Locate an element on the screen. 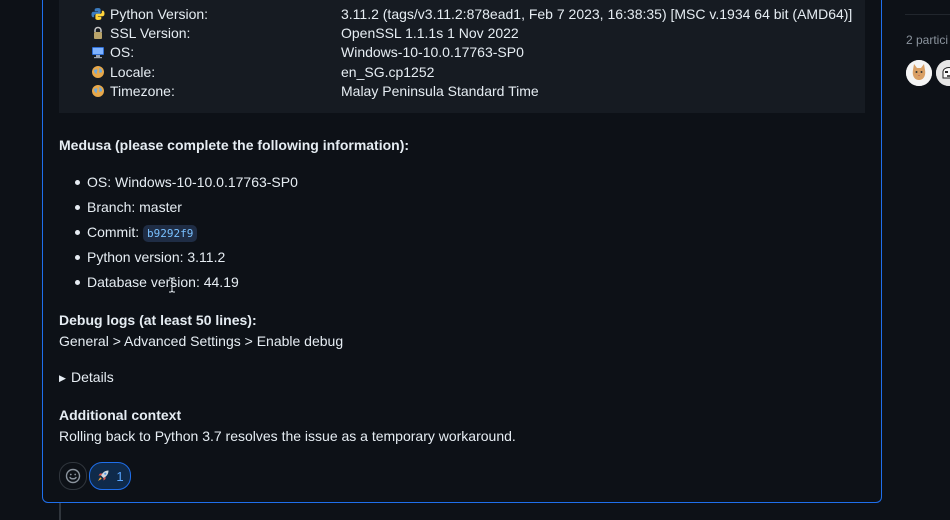 Image resolution: width=950 pixels, height=520 pixels. timeline-connector is located at coordinates (60, 511).